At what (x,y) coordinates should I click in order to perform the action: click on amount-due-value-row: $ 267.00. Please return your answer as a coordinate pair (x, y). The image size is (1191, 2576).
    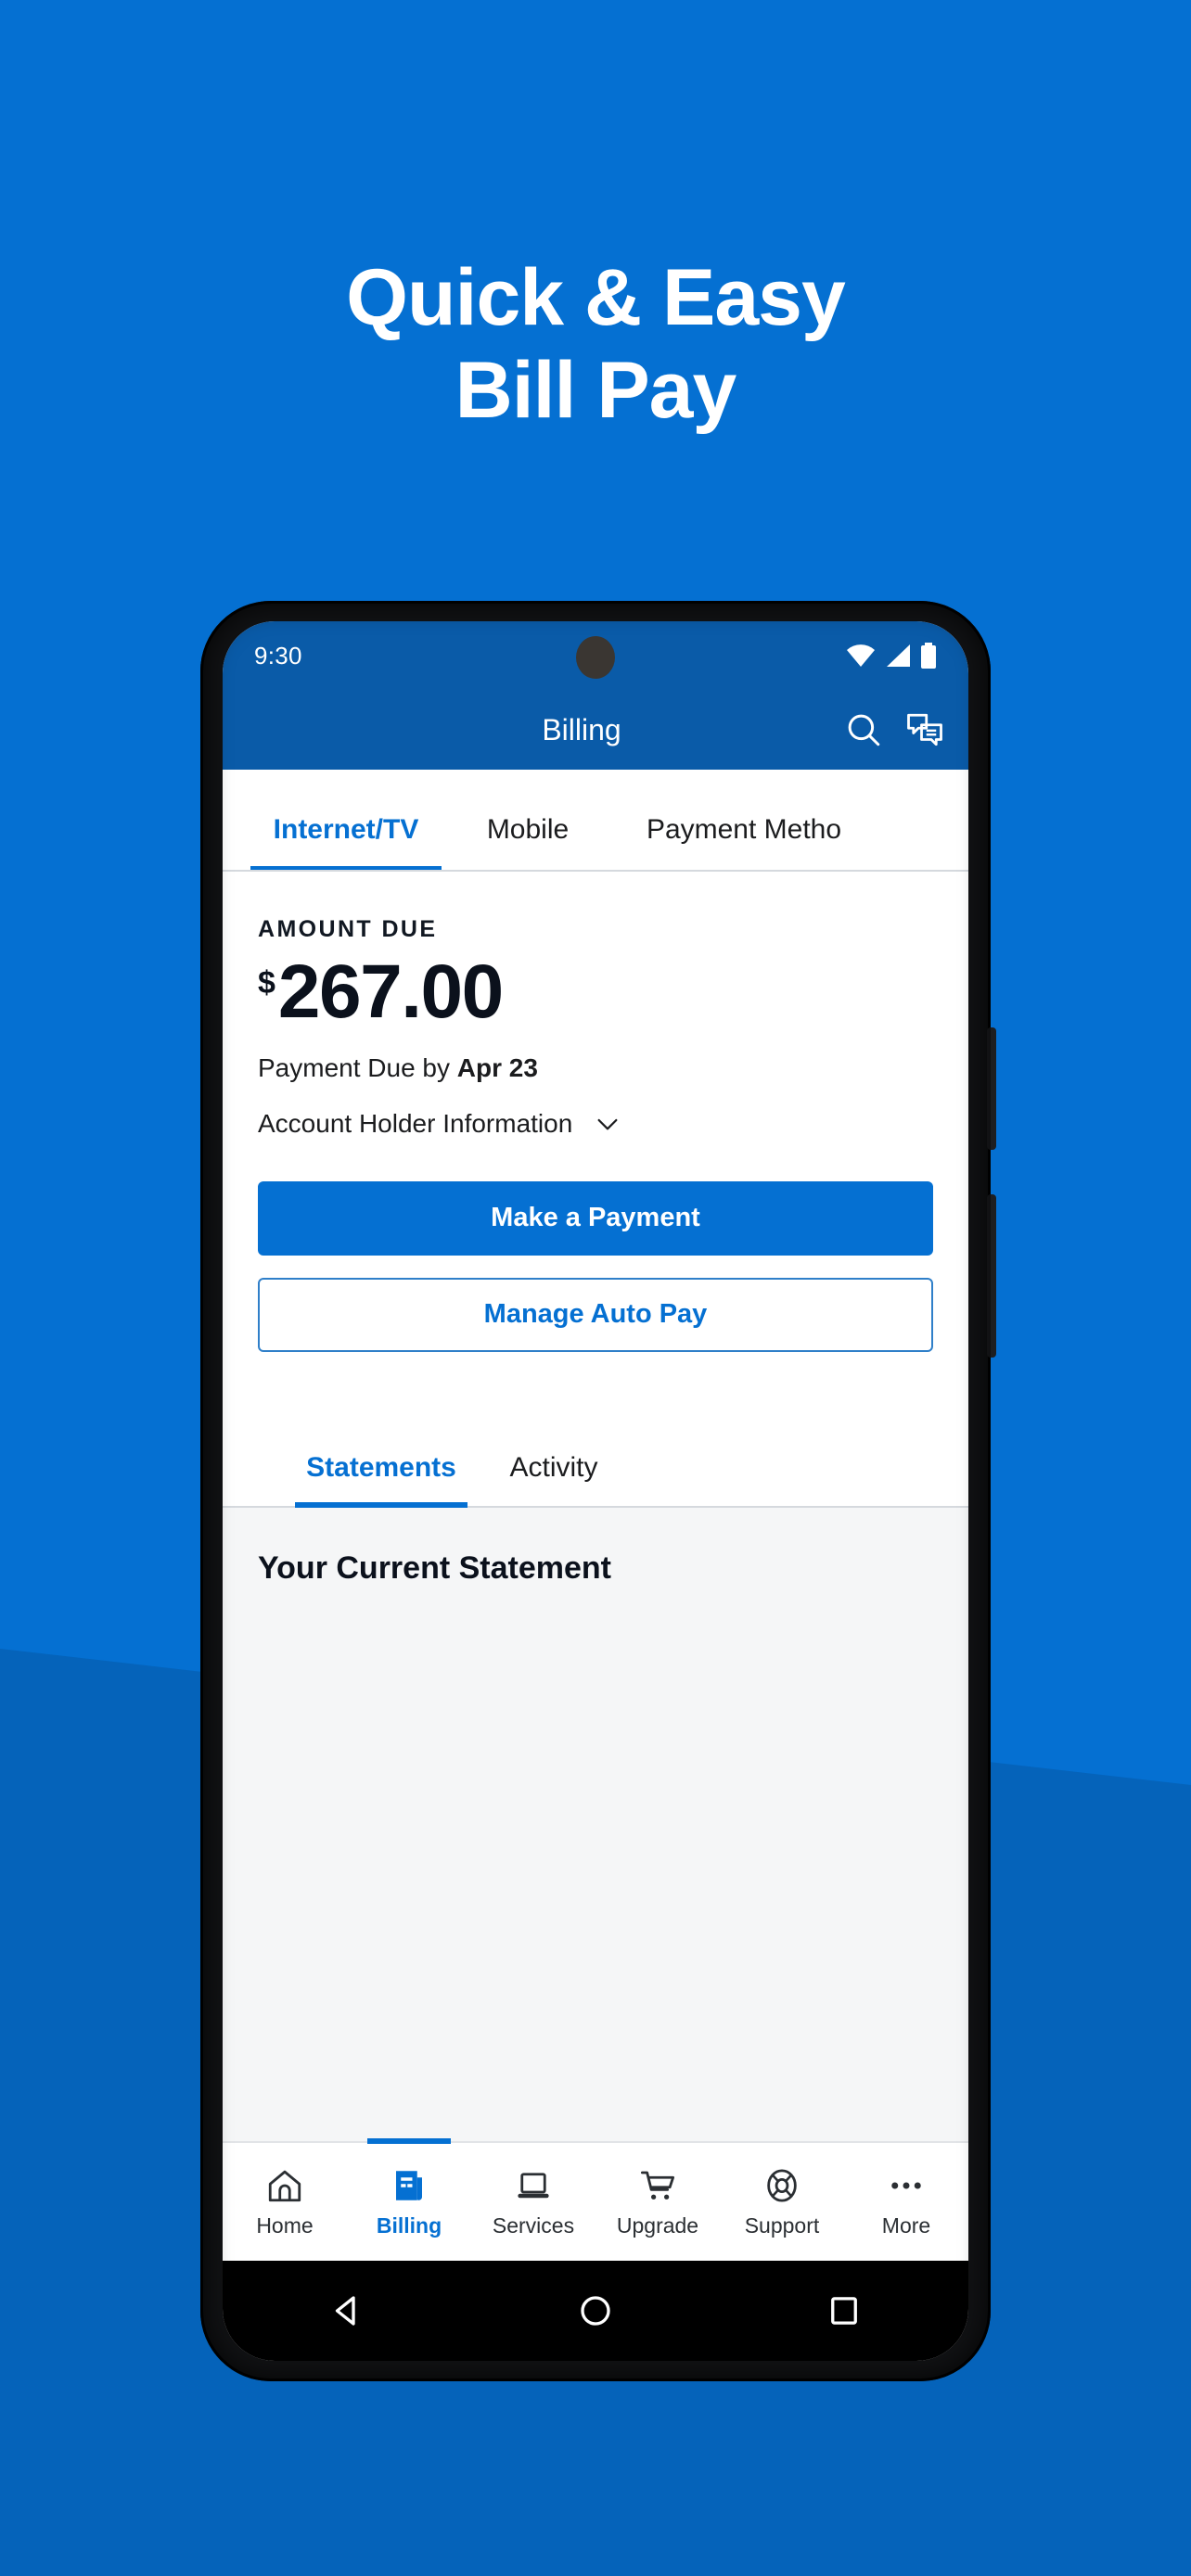
    Looking at the image, I should click on (595, 992).